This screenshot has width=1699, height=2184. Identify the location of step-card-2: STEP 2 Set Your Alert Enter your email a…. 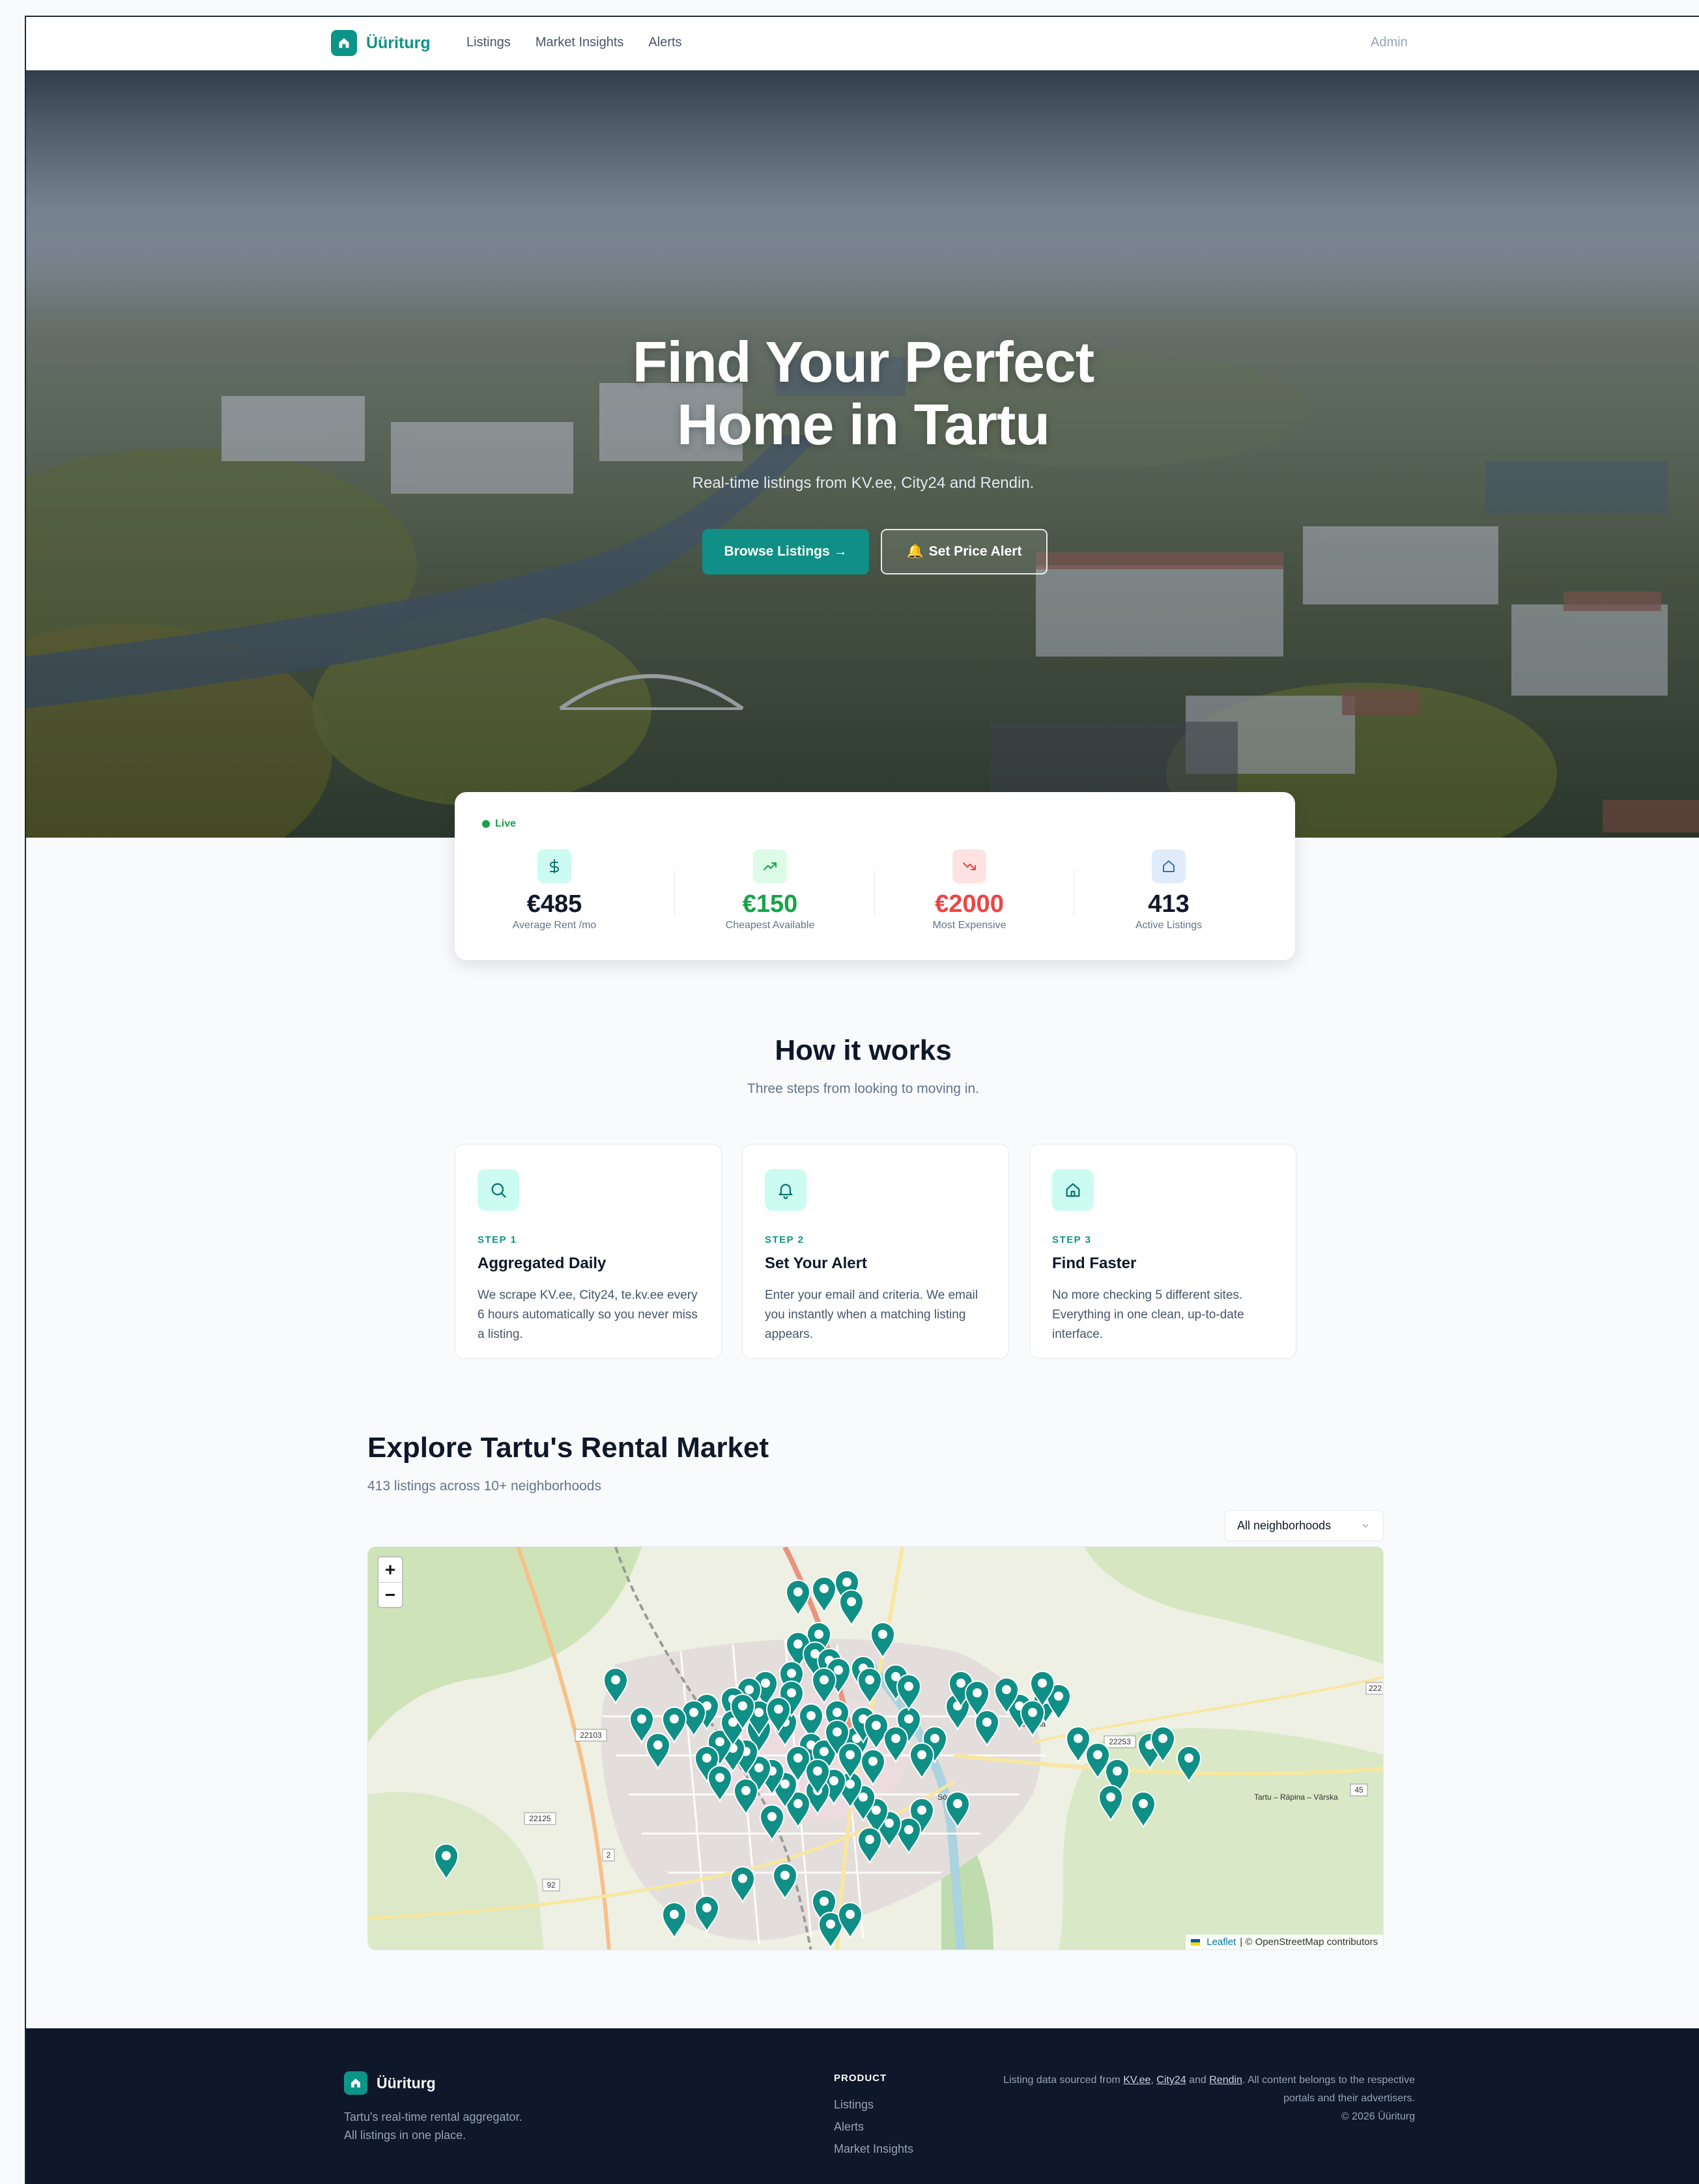
(875, 1251).